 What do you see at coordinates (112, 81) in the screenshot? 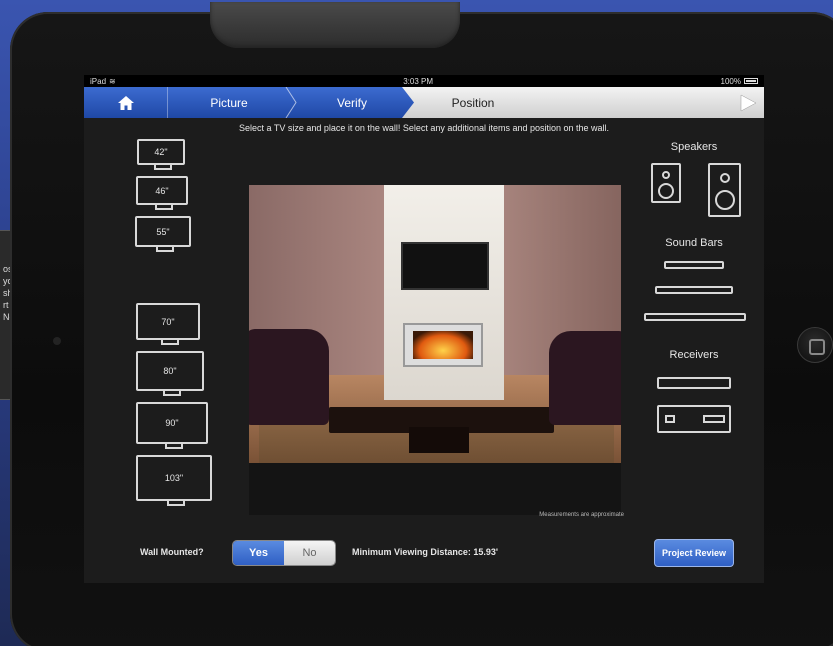
I see `wifi-icon: ≋` at bounding box center [112, 81].